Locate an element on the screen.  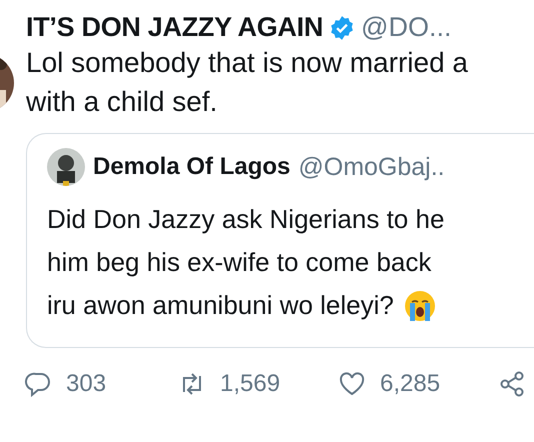
like-button: 6,285 is located at coordinates (418, 384).